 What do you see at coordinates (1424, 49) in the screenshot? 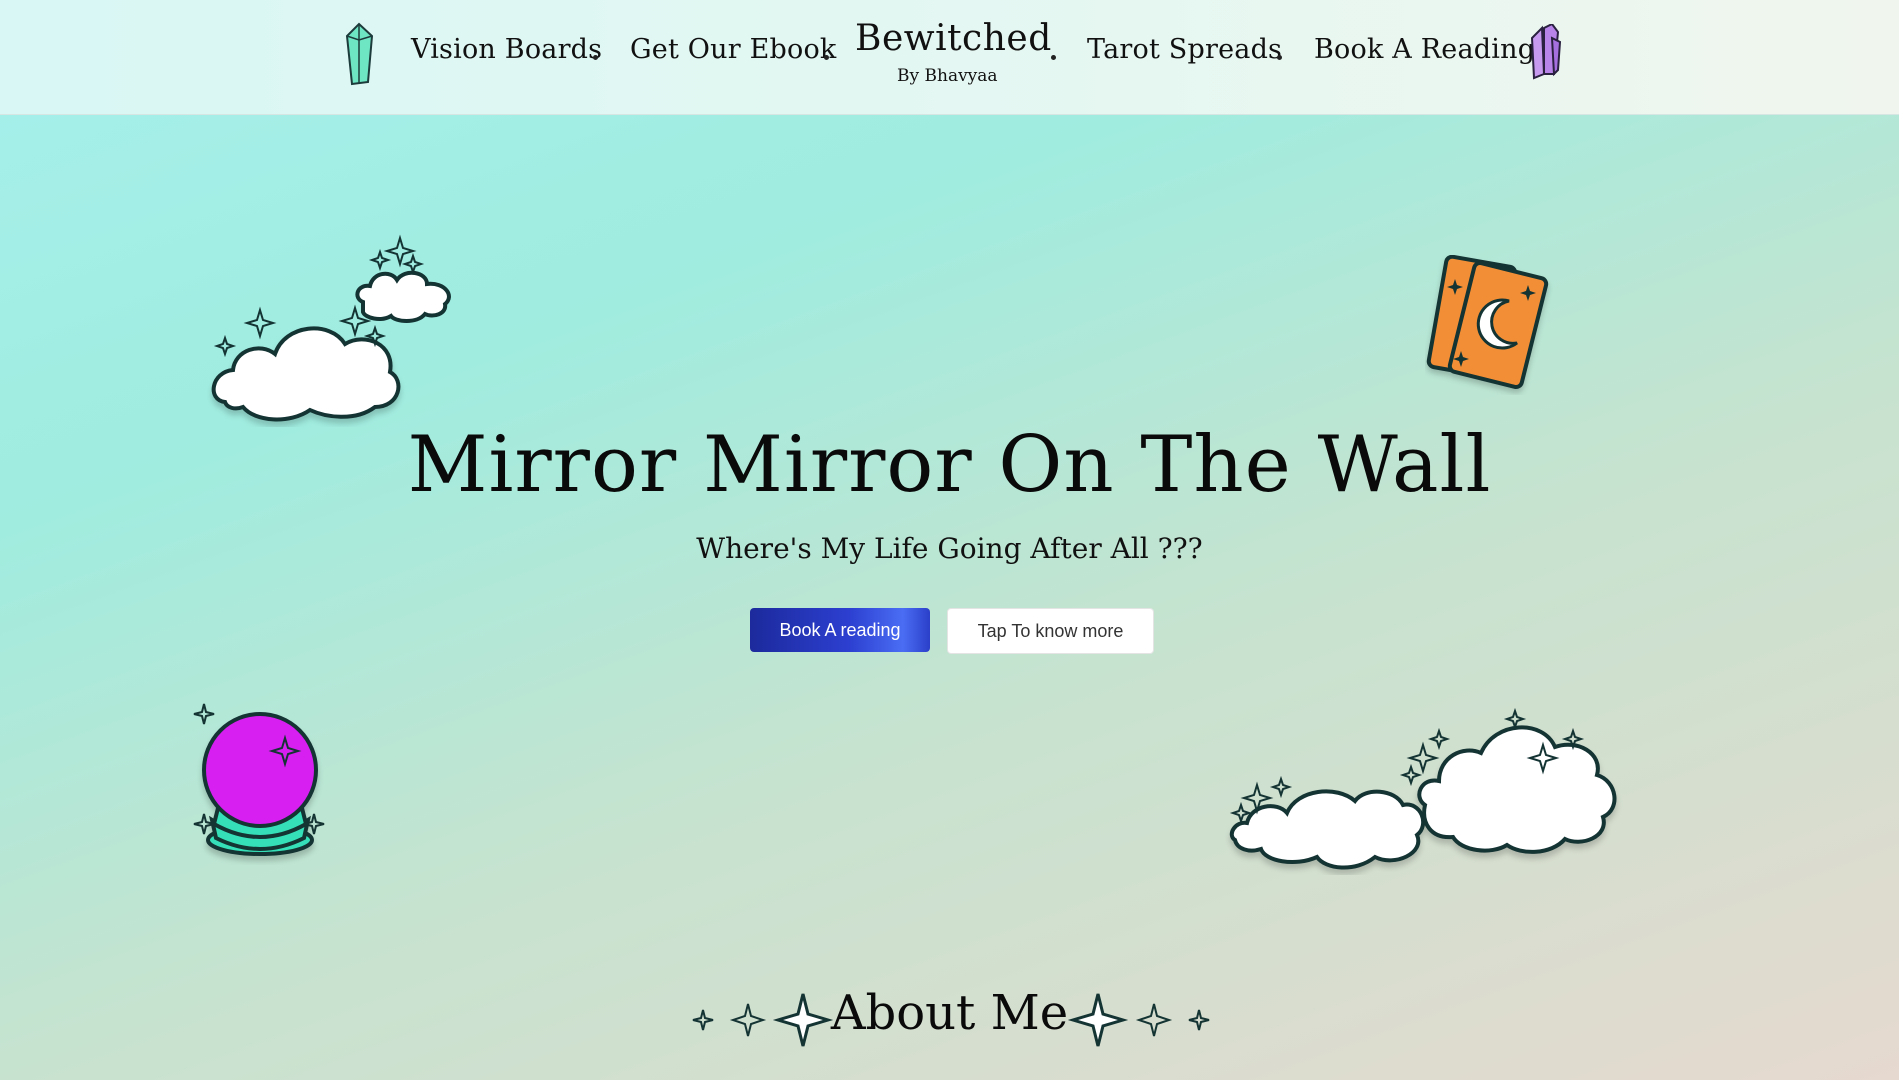
I see `nav-link-book-reading: Book A Reading` at bounding box center [1424, 49].